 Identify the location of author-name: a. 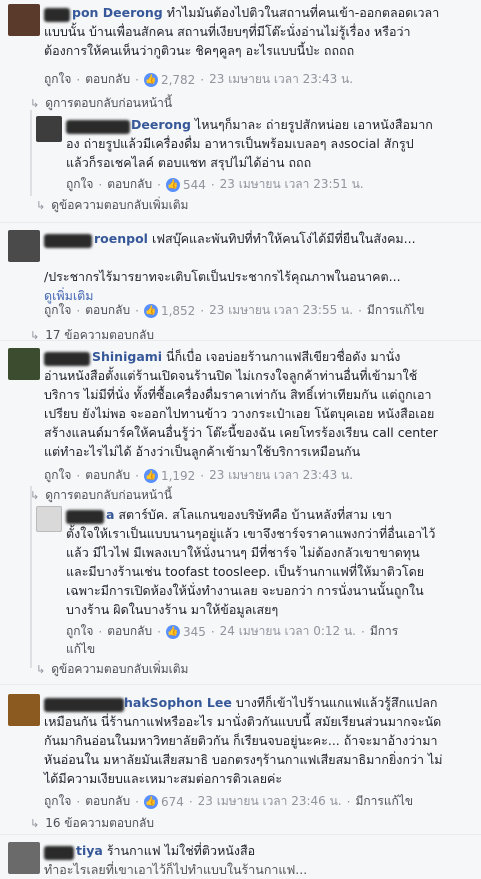
(110, 514).